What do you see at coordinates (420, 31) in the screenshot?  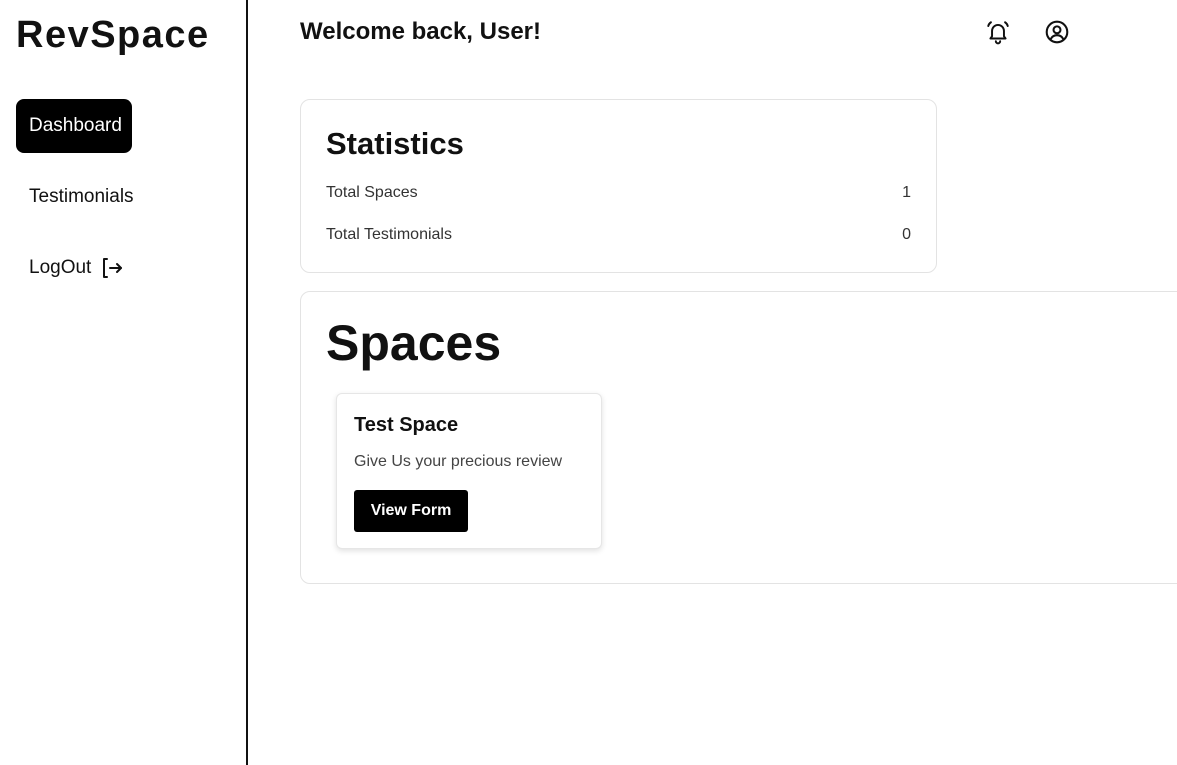 I see `welcome-heading: Welcome back, User!` at bounding box center [420, 31].